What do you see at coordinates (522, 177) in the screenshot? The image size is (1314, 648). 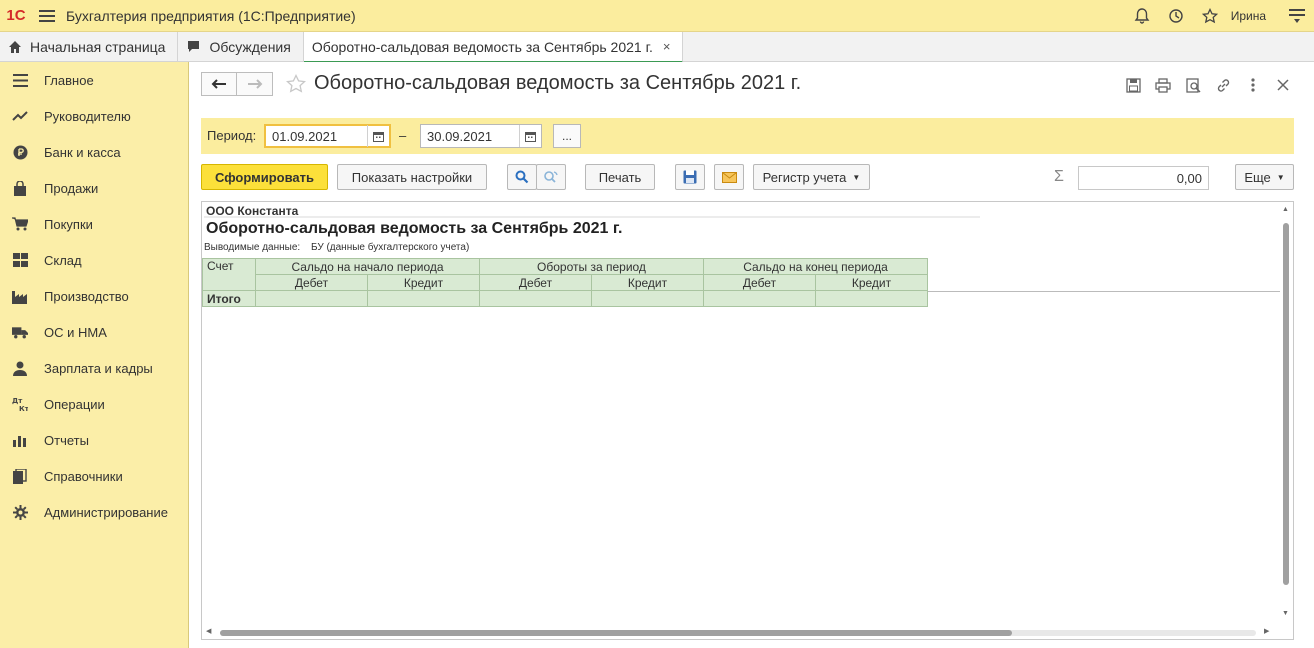 I see `search-button` at bounding box center [522, 177].